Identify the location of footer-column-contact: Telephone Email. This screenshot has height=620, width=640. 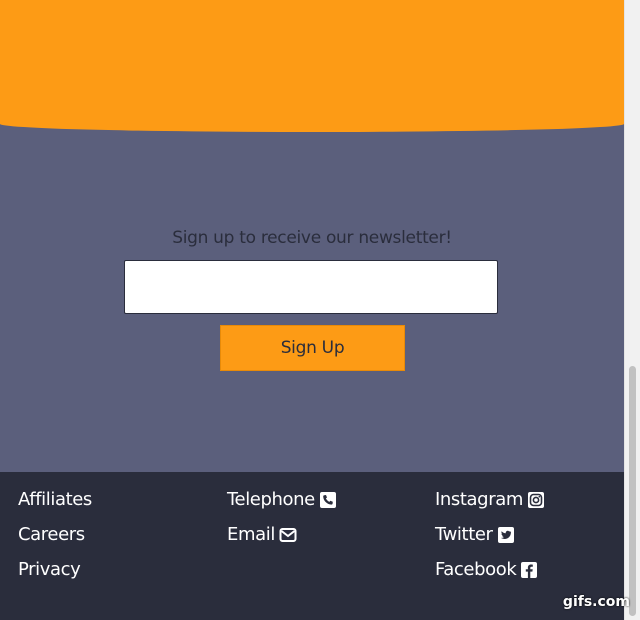
(282, 517).